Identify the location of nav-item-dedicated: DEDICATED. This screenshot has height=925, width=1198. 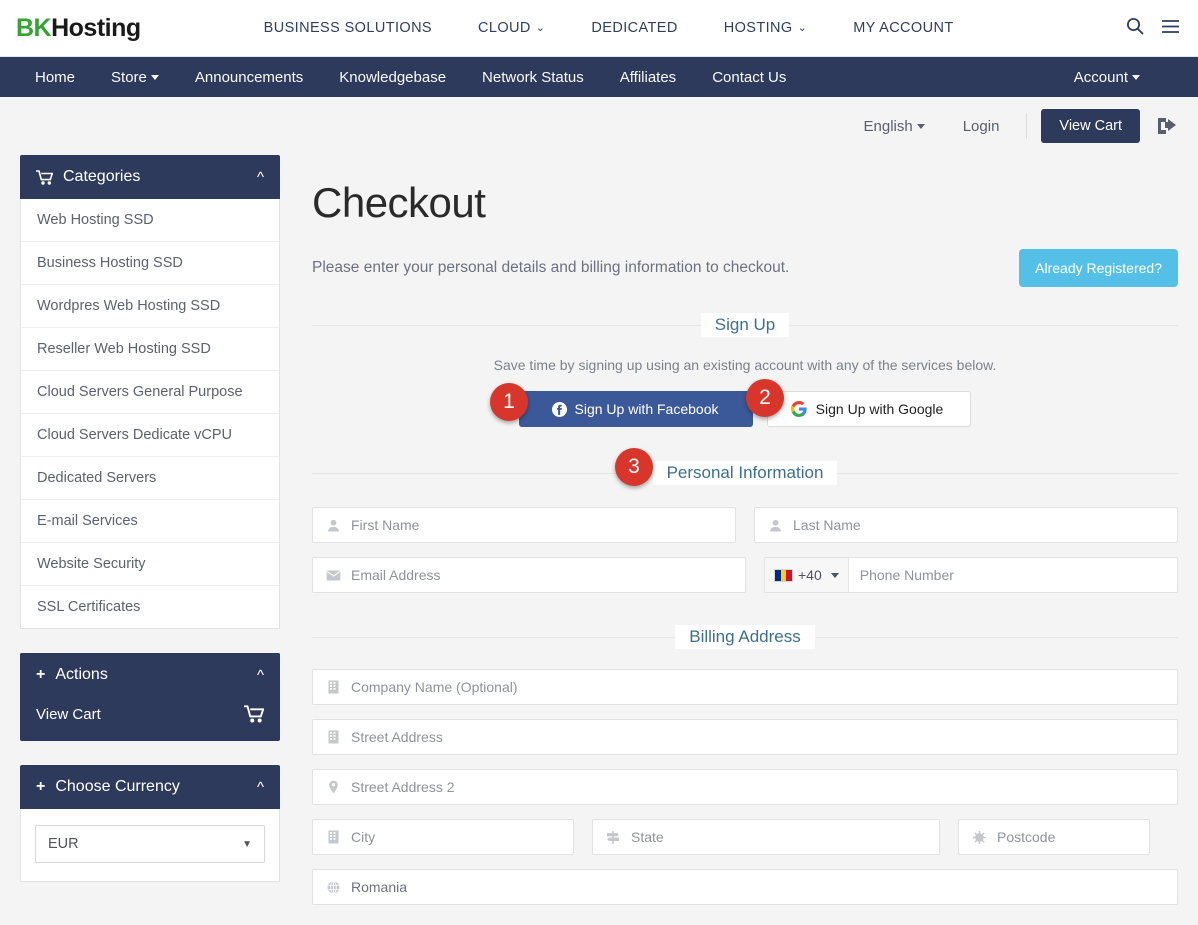
(634, 28).